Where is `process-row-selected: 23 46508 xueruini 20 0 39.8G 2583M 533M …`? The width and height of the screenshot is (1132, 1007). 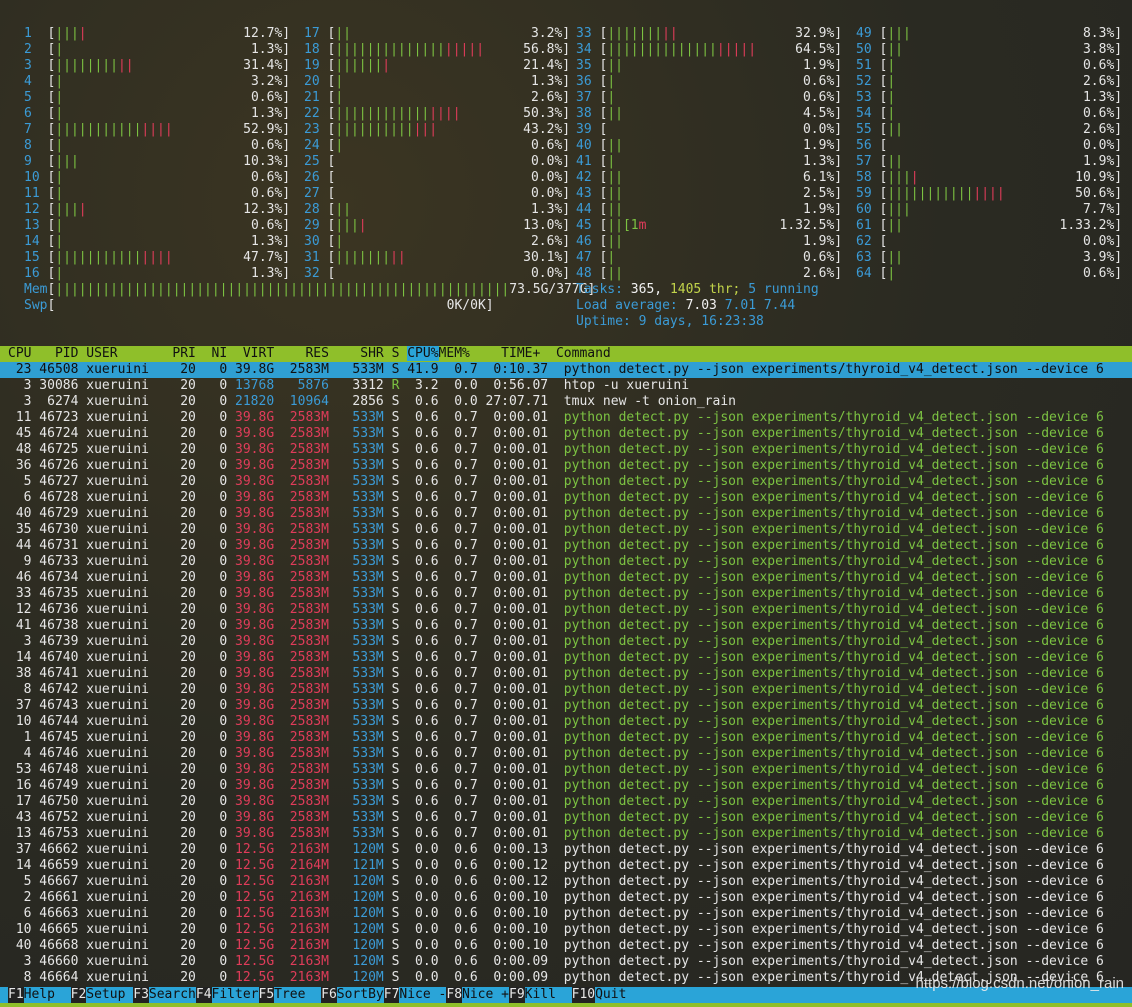
process-row-selected: 23 46508 xueruini 20 0 39.8G 2583M 533M … is located at coordinates (566, 370).